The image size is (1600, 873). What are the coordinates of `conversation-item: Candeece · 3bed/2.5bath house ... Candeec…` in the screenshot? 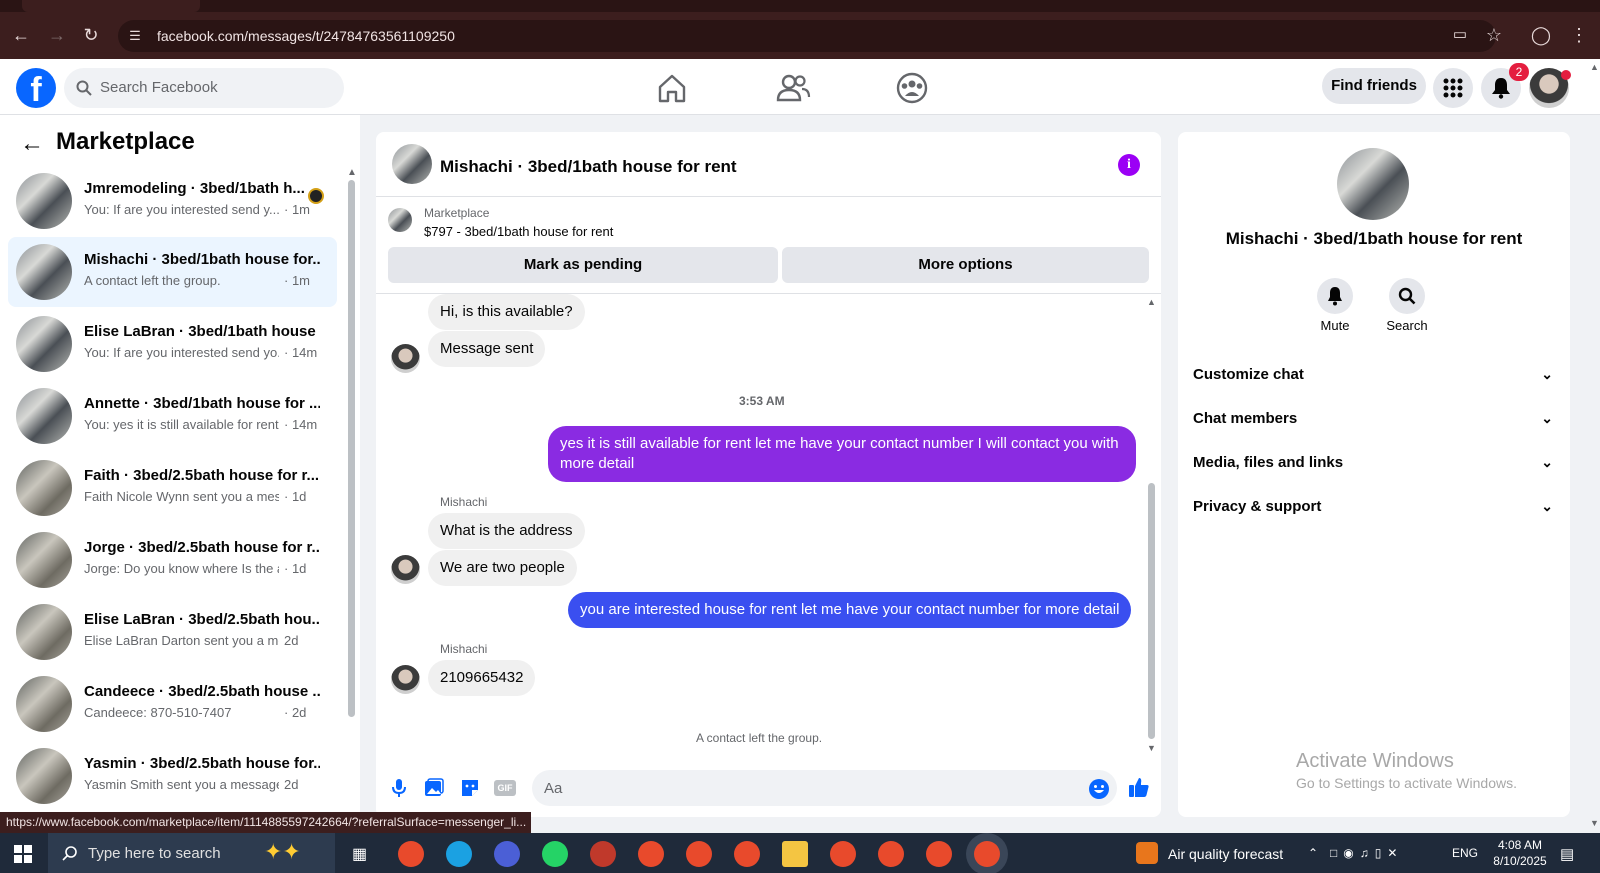 It's located at (172, 704).